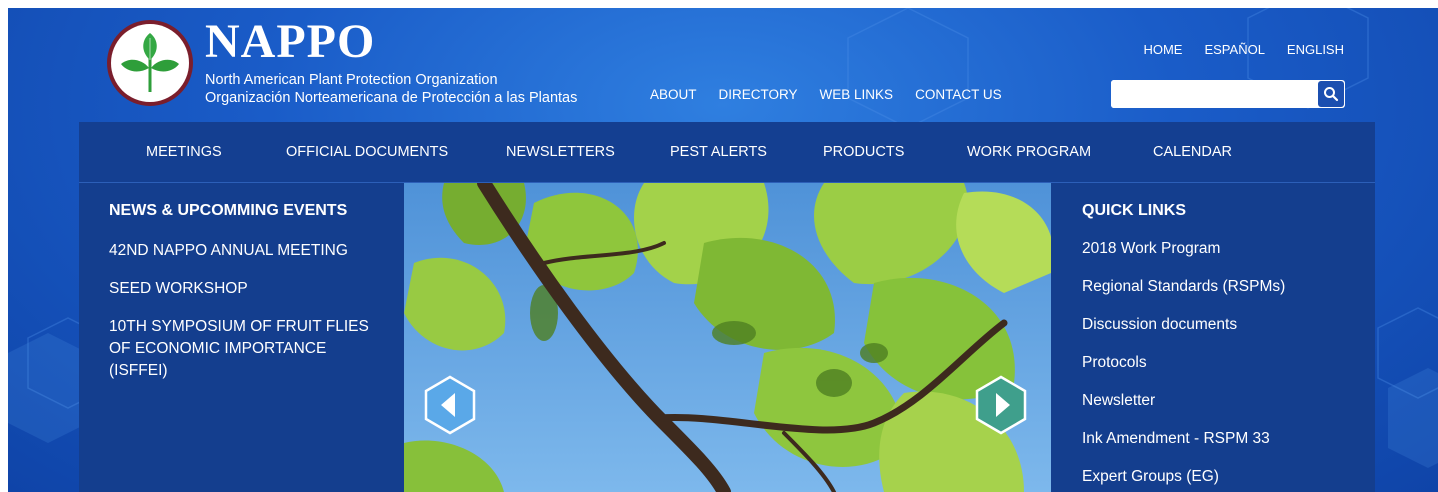 This screenshot has height=492, width=1438. What do you see at coordinates (1222, 372) in the screenshot?
I see `quick-link: Protocols` at bounding box center [1222, 372].